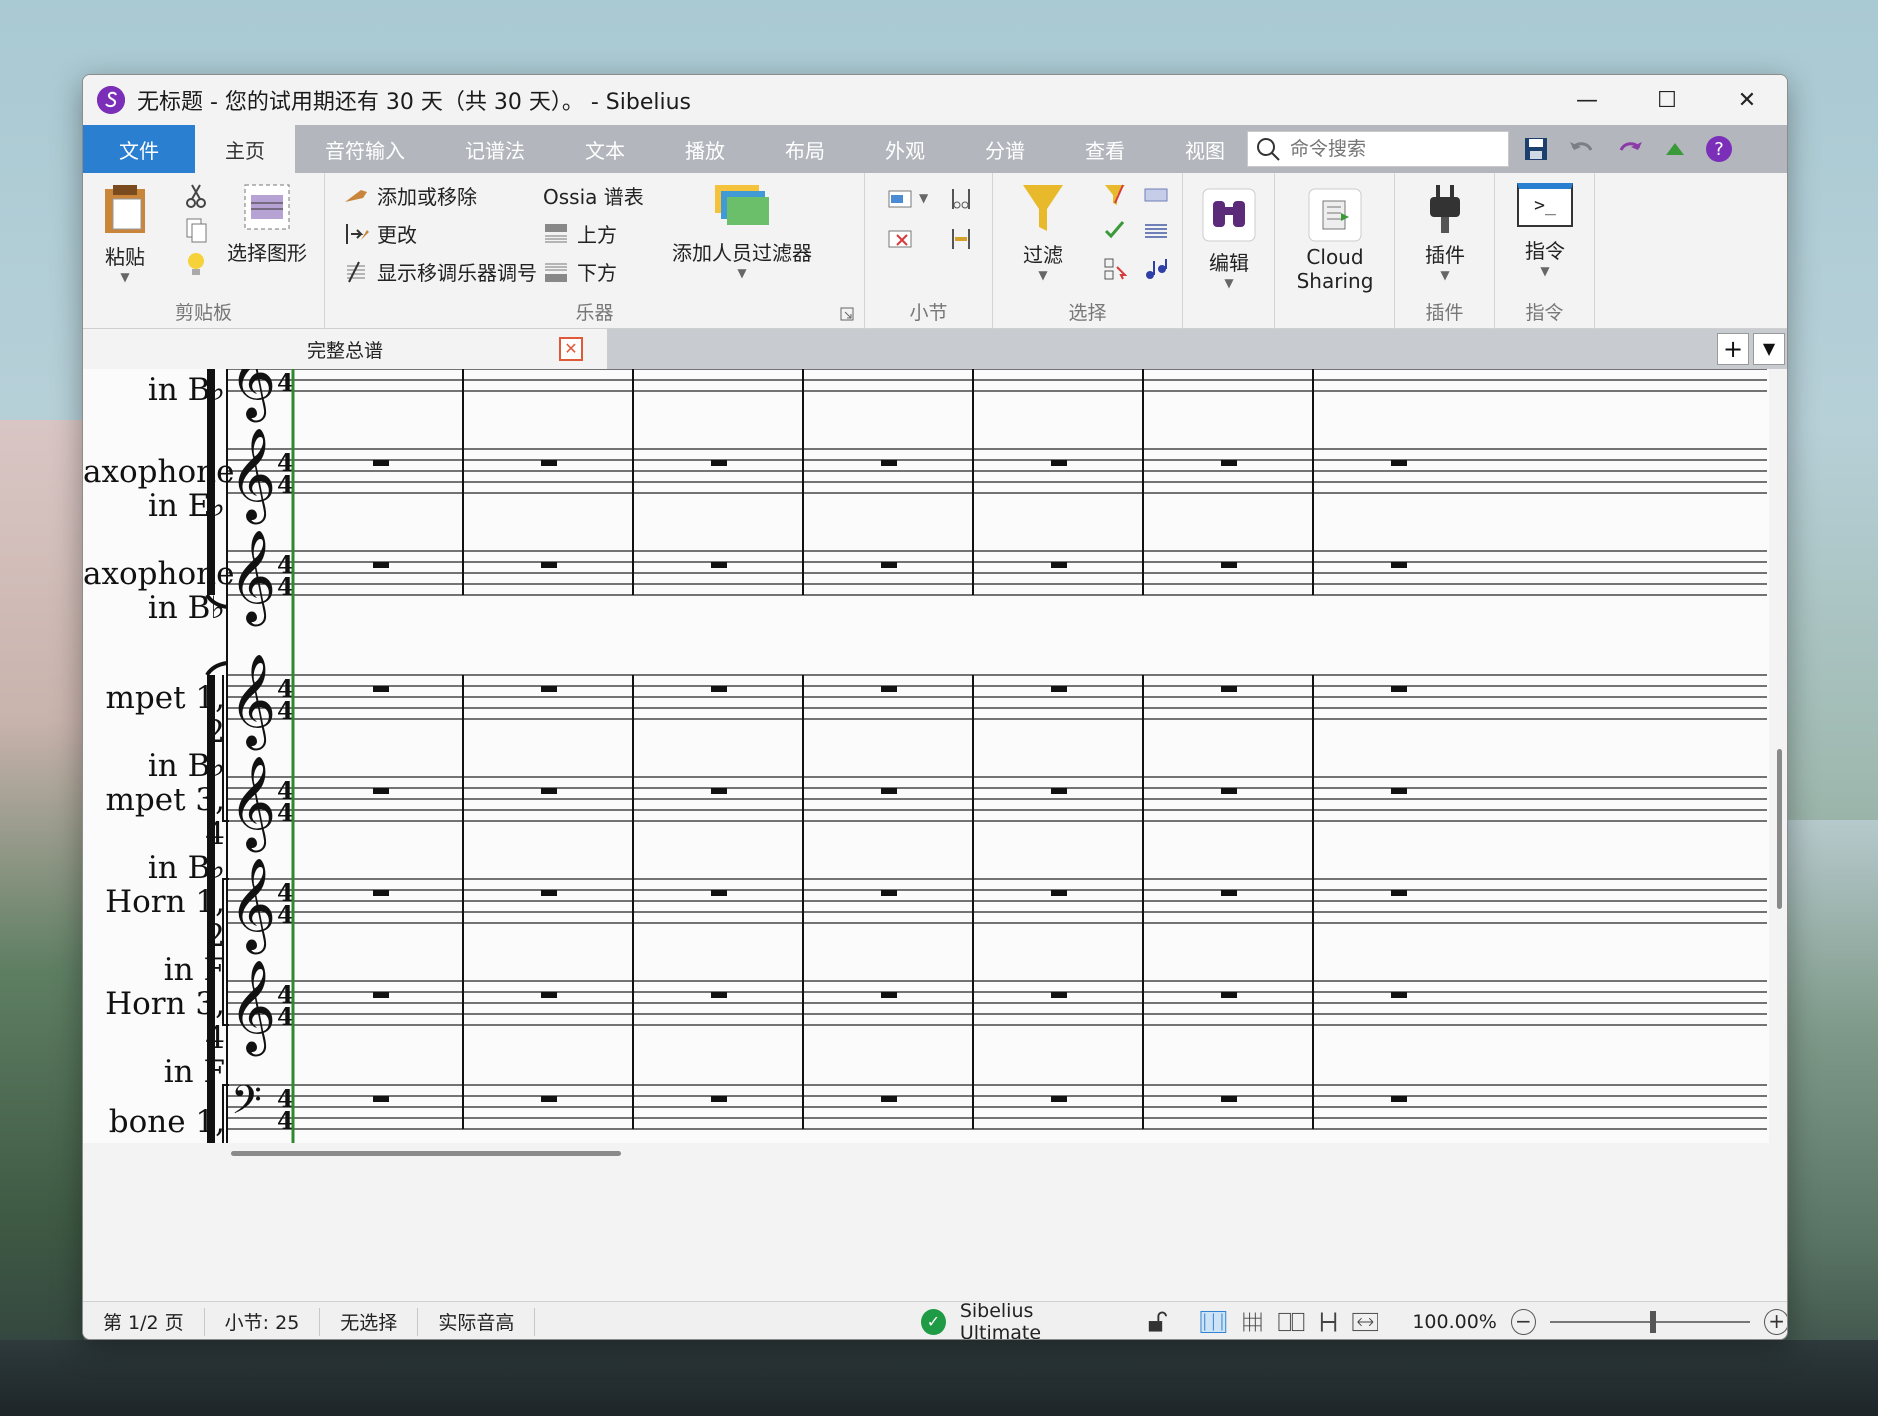  Describe the element at coordinates (580, 233) in the screenshot. I see `ossia-above-button: 上方` at that location.